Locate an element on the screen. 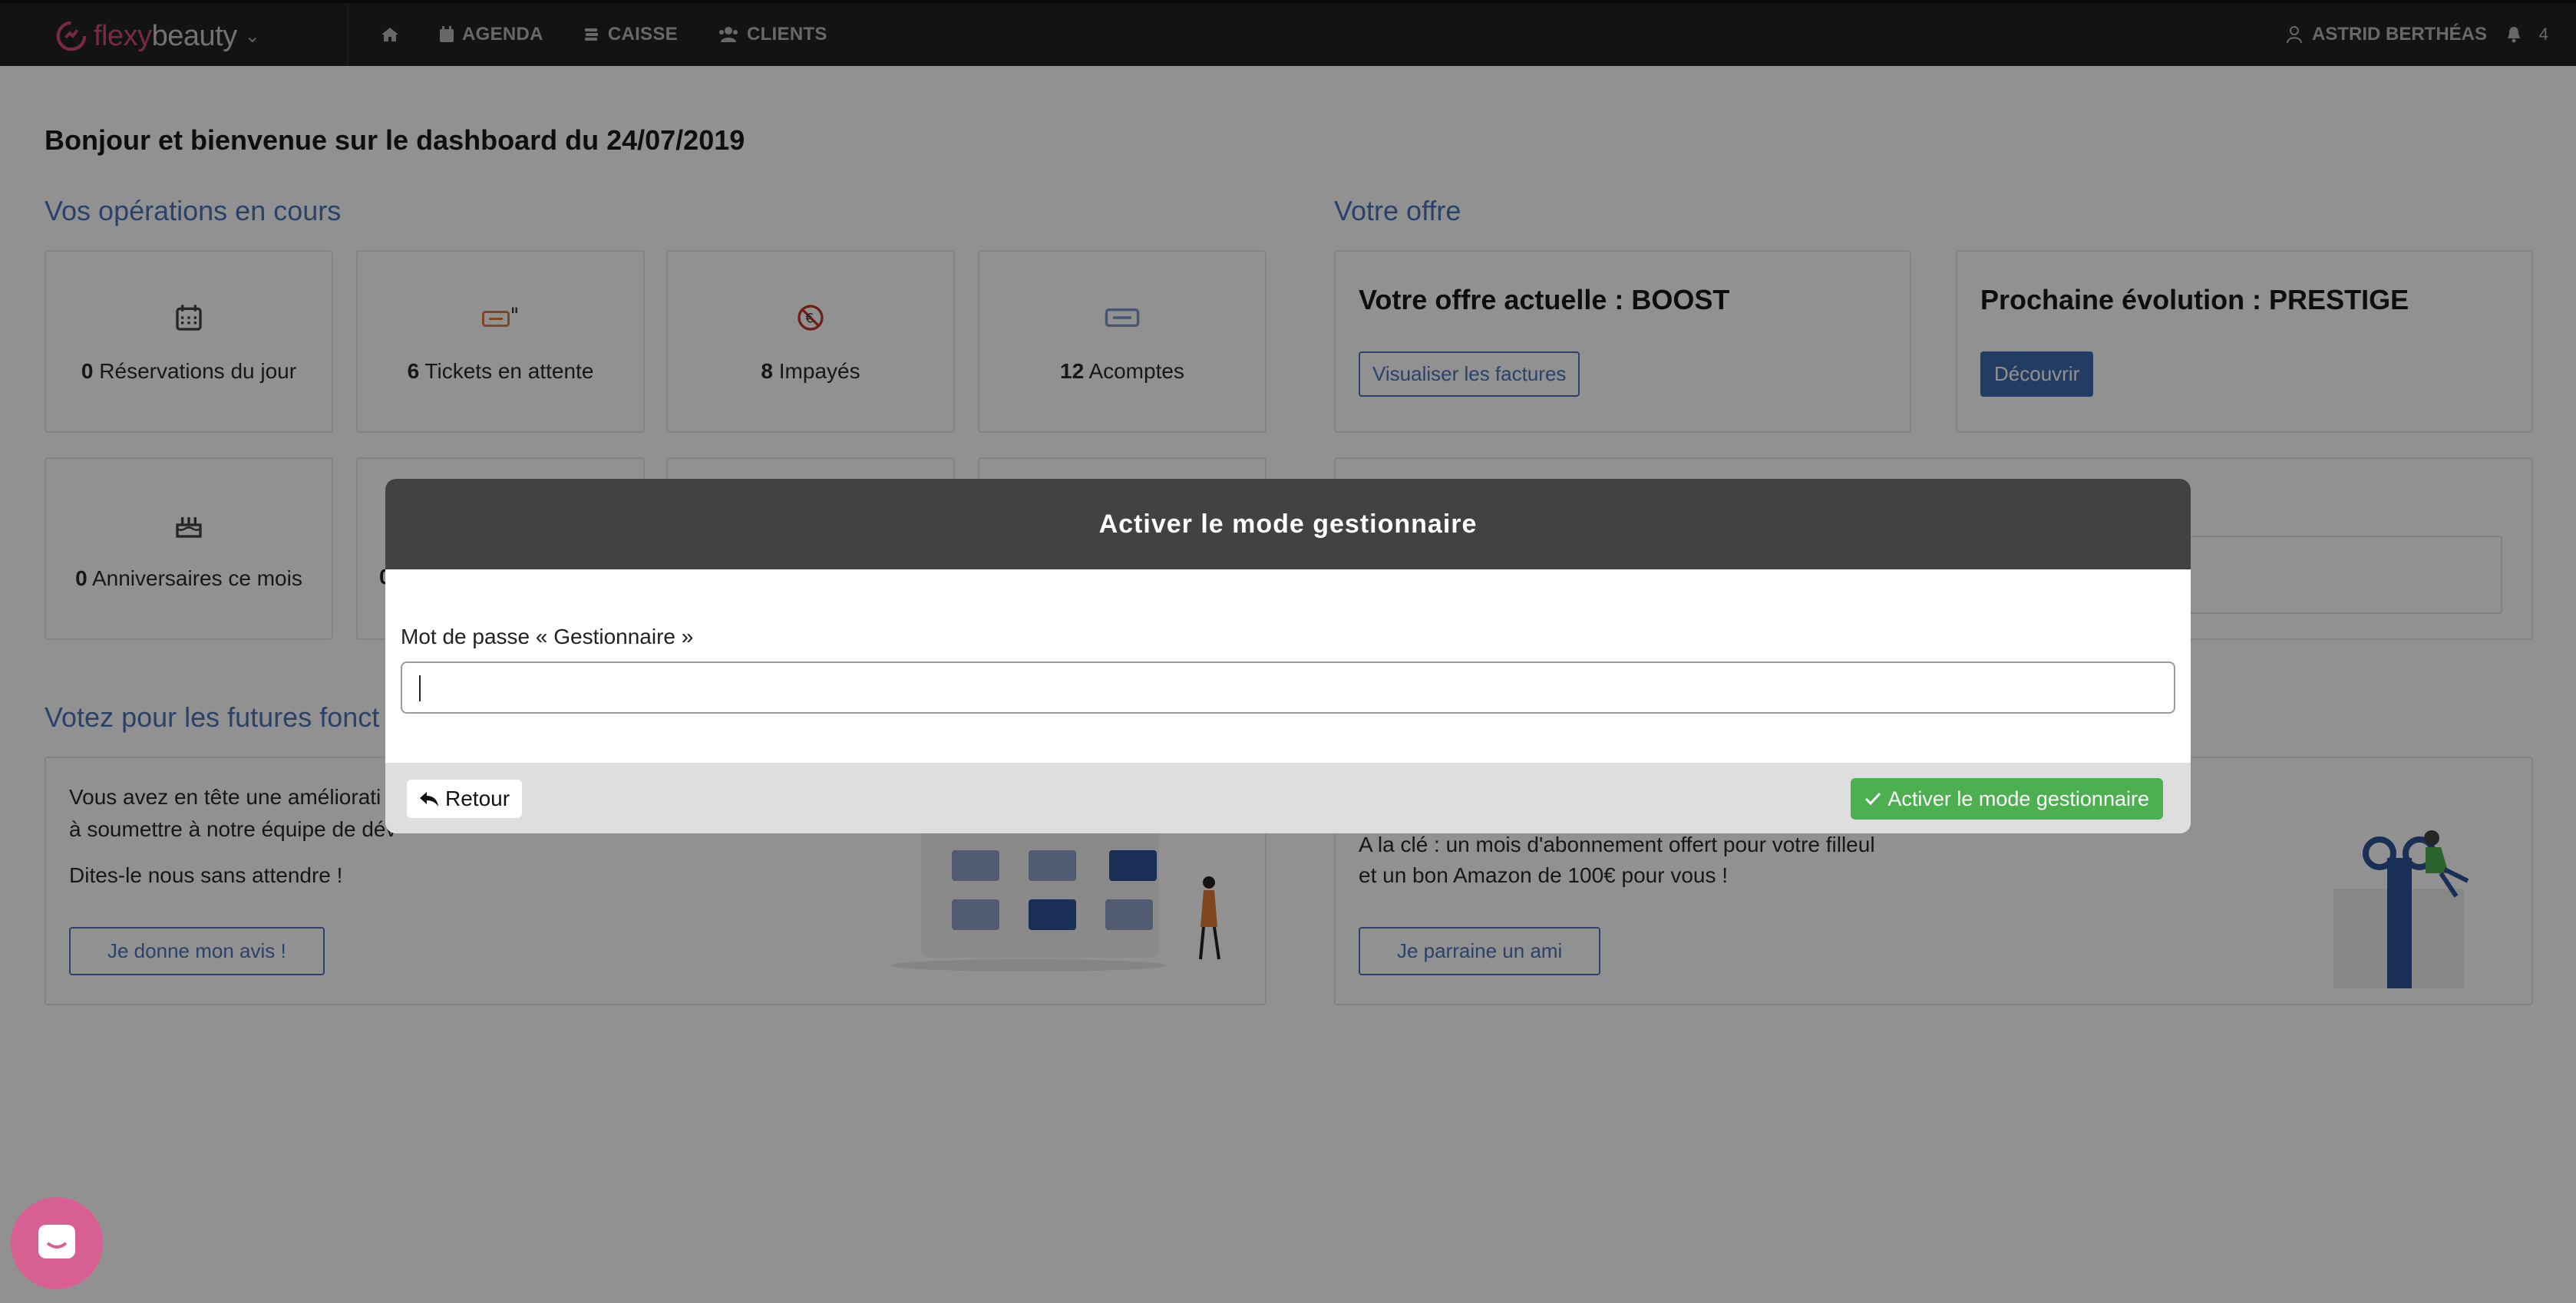 This screenshot has height=1303, width=2576. modal-title: Activer le mode gestionnaire is located at coordinates (1288, 524).